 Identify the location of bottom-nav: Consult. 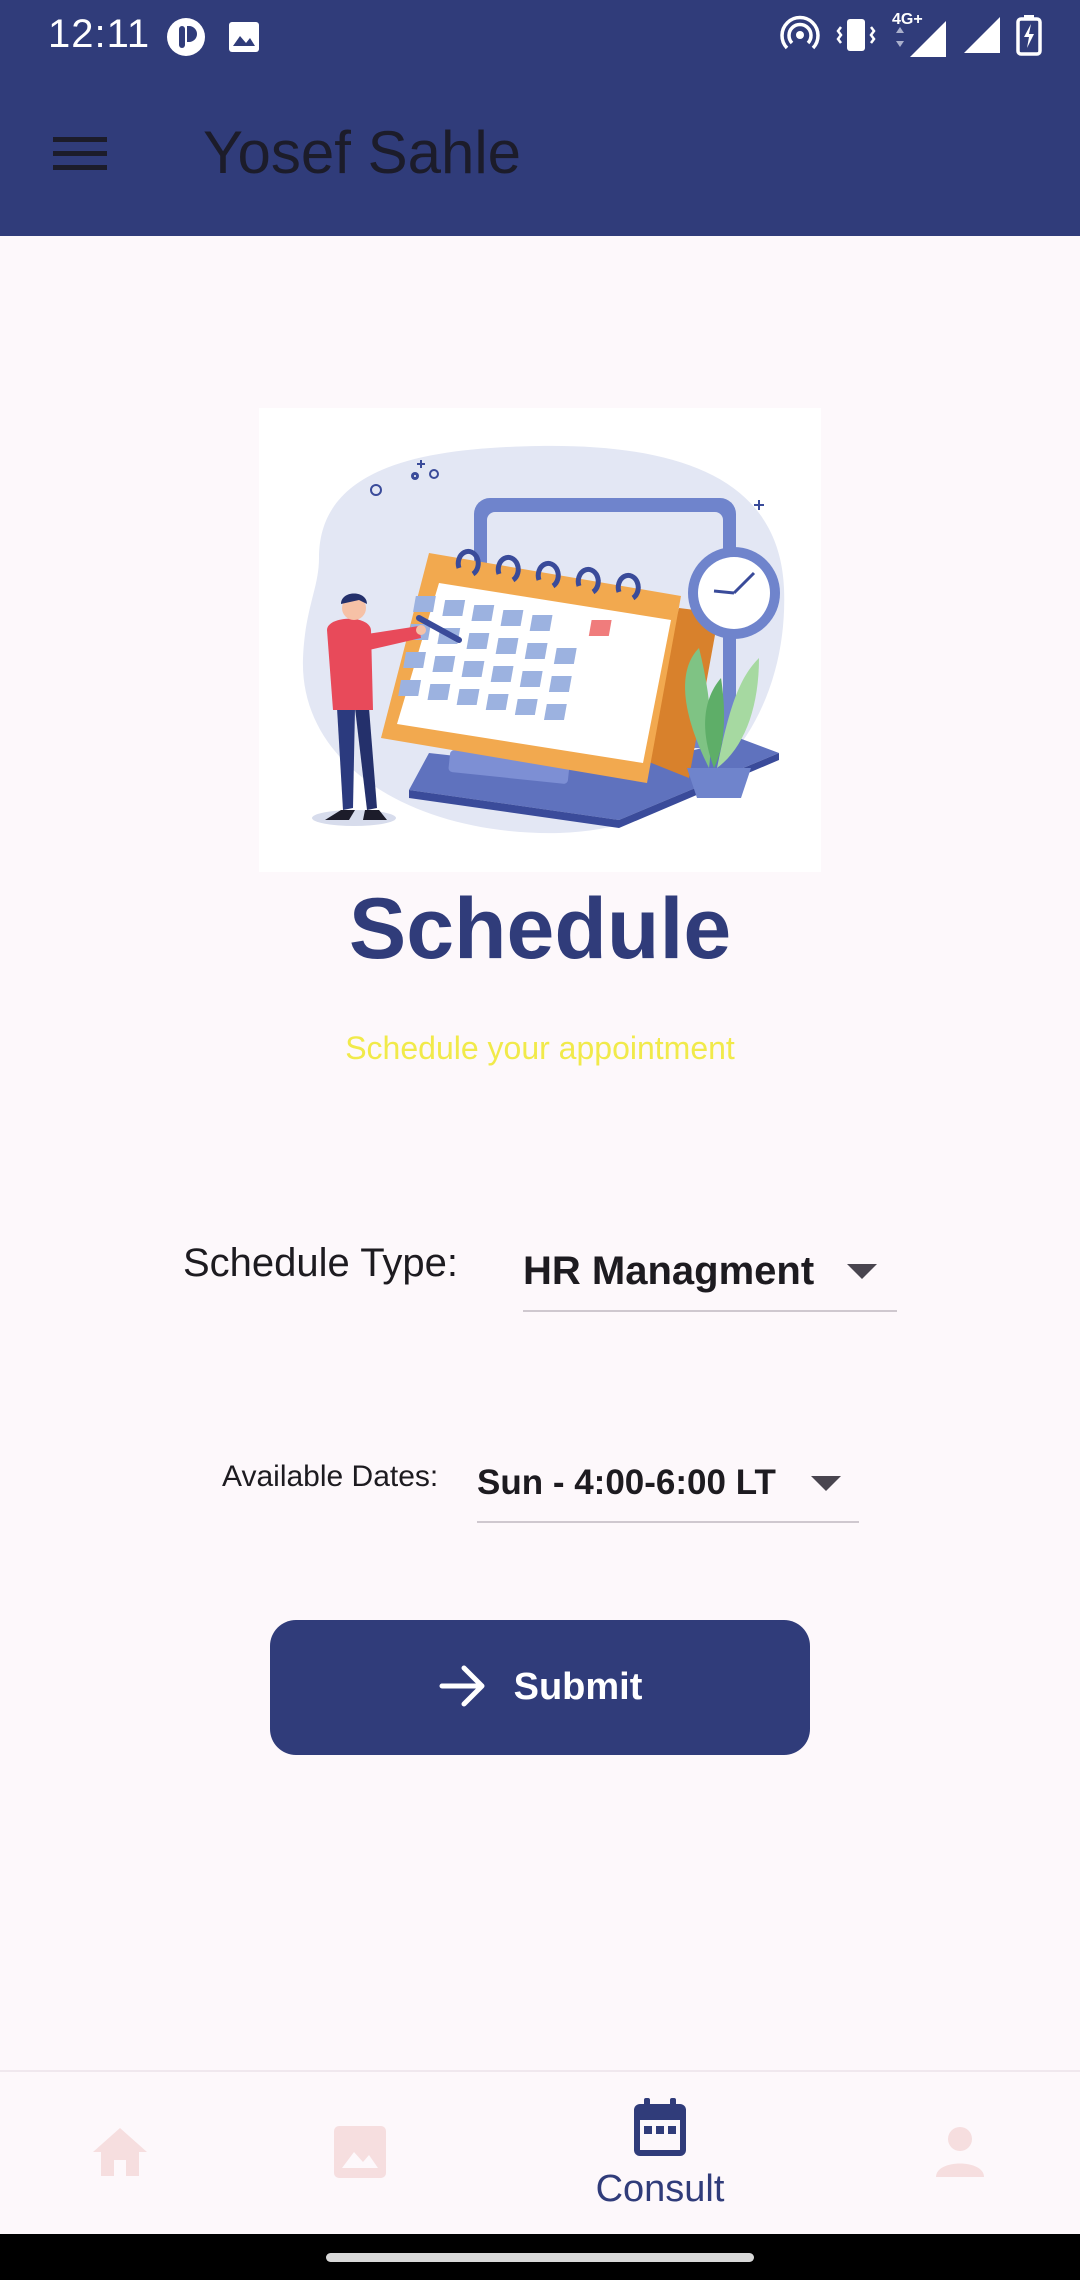
(540, 2153).